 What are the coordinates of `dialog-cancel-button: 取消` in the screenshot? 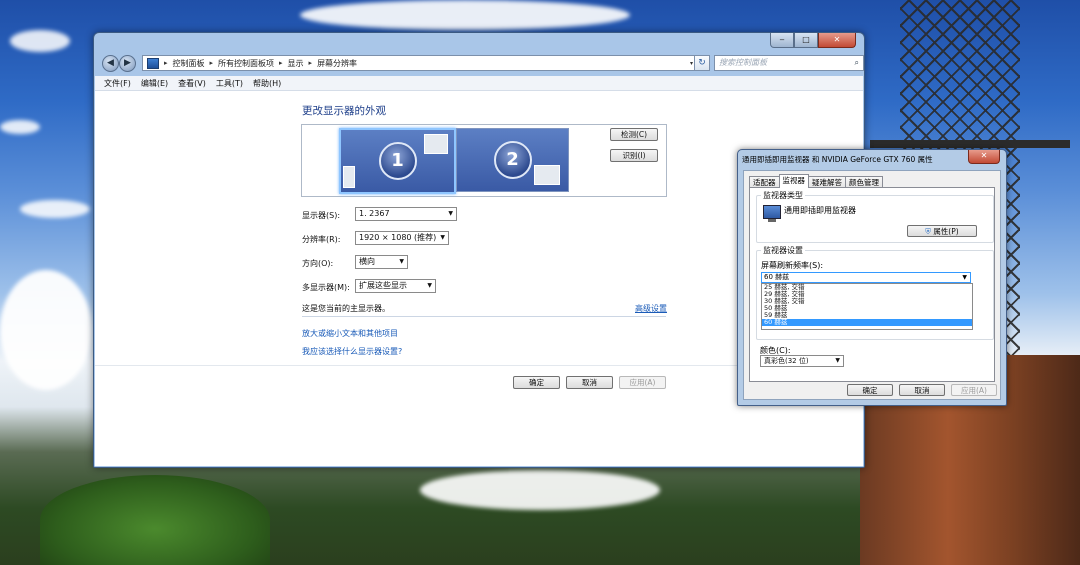 It's located at (922, 390).